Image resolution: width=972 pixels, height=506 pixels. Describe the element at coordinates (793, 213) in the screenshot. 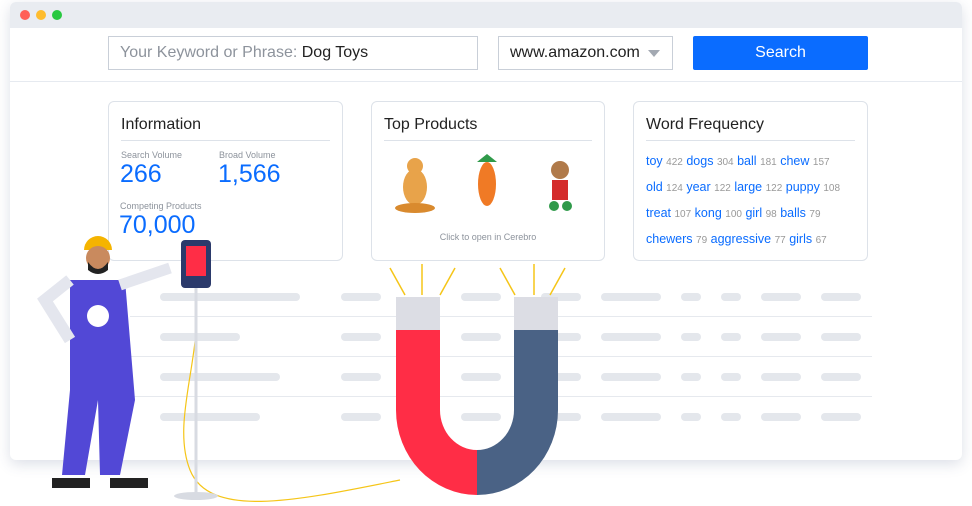

I see `word-link: balls` at that location.